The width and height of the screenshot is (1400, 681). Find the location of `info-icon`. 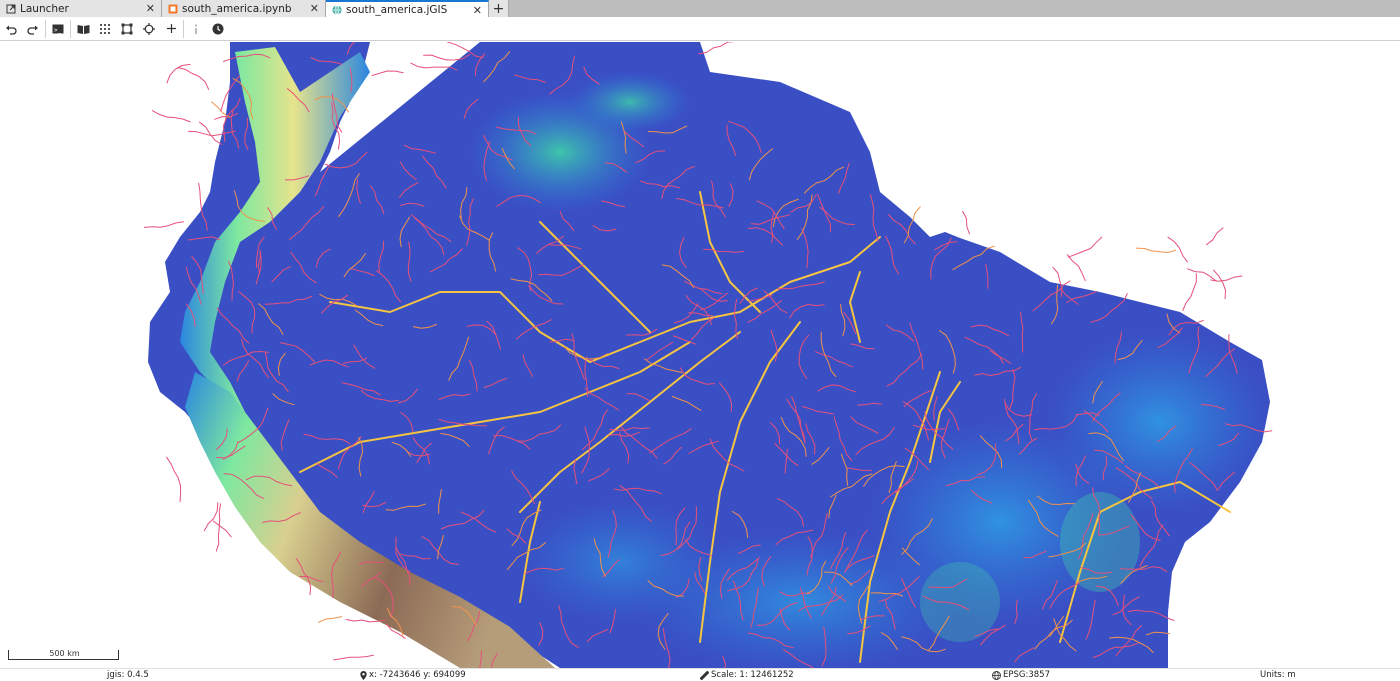

info-icon is located at coordinates (196, 29).